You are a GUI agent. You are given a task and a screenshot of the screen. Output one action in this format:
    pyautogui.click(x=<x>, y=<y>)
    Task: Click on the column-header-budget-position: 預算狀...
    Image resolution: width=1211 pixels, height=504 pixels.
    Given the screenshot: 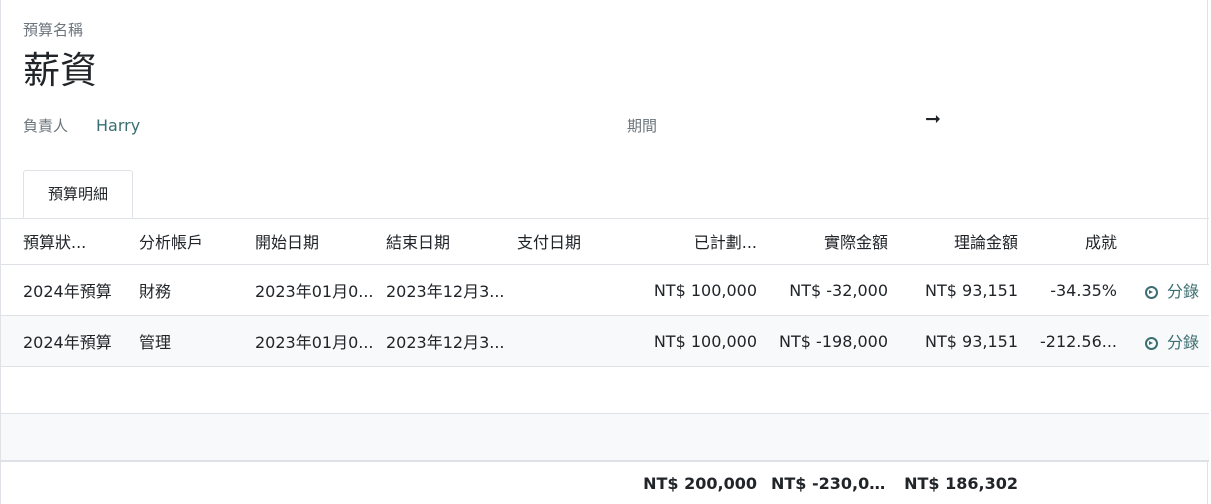 What is the action you would take?
    pyautogui.click(x=65, y=241)
    